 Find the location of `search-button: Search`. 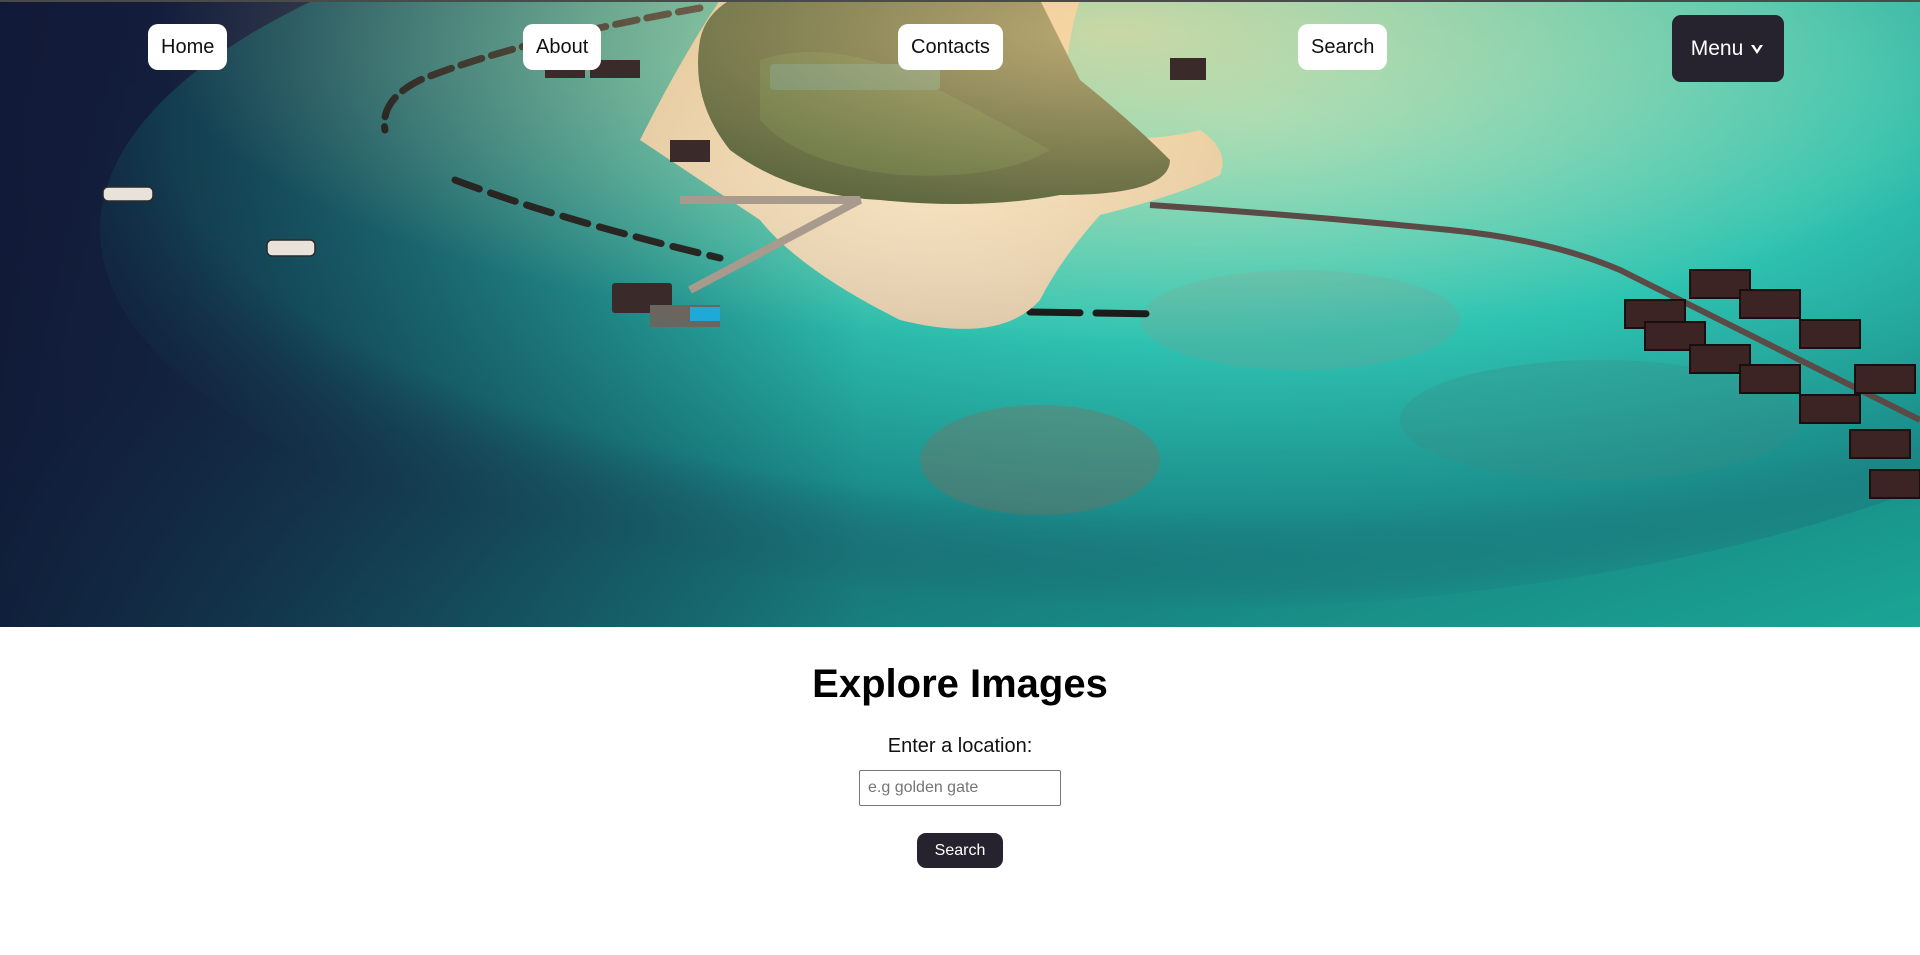

search-button: Search is located at coordinates (960, 850).